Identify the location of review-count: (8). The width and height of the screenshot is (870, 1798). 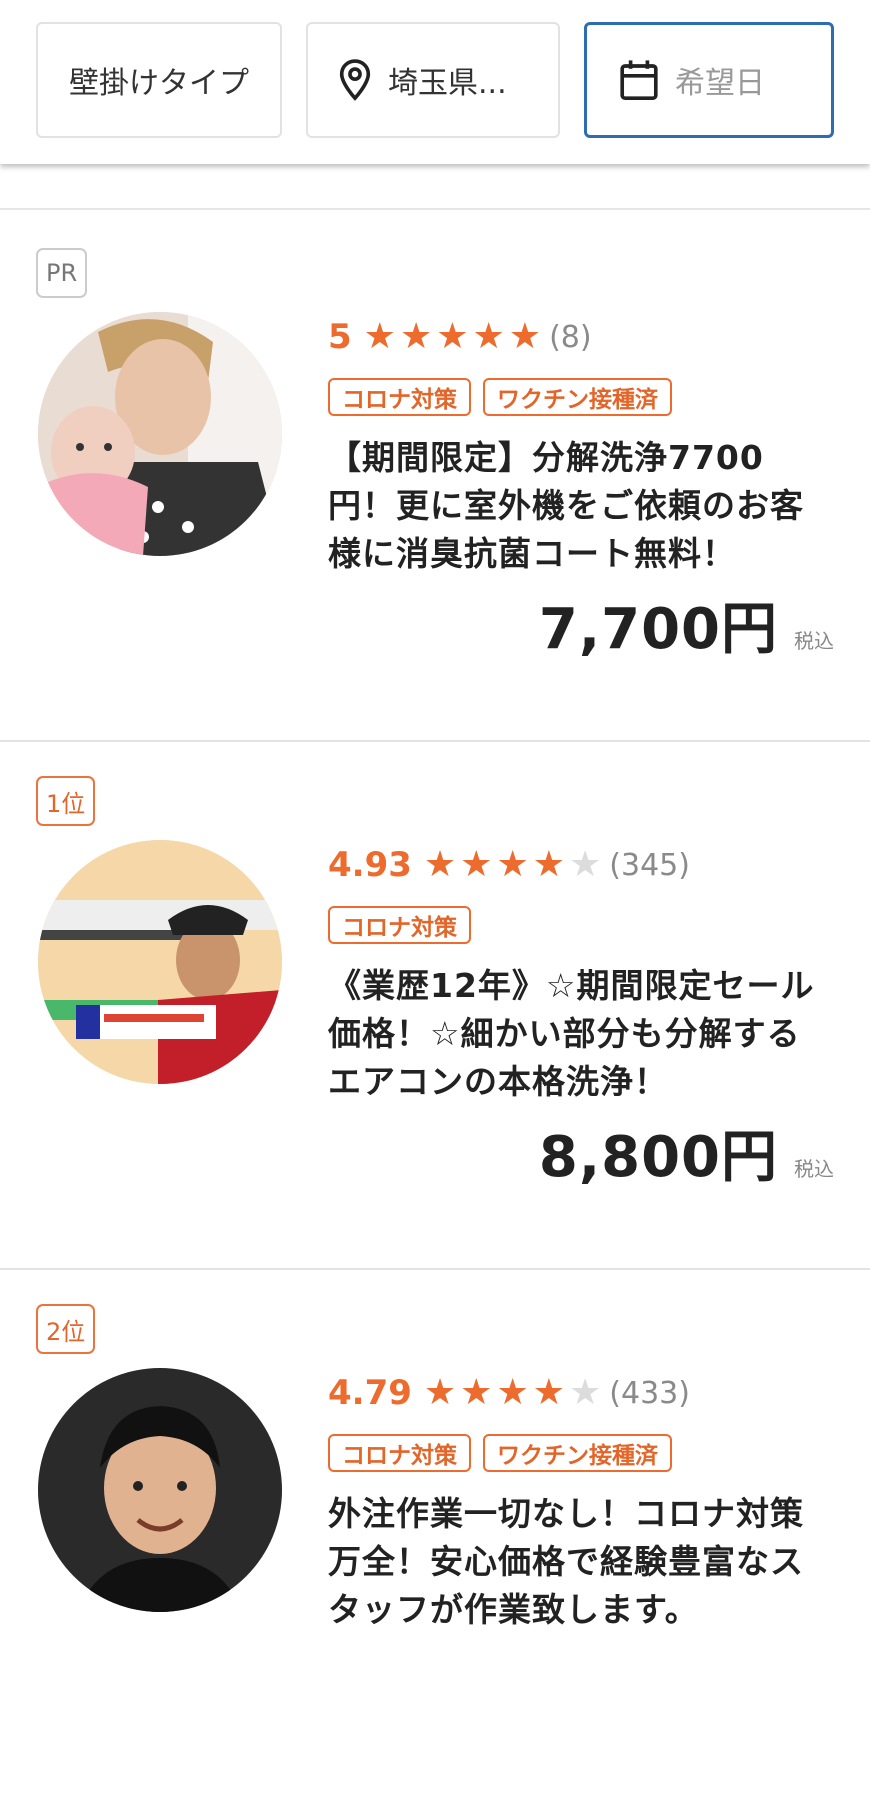
(570, 337).